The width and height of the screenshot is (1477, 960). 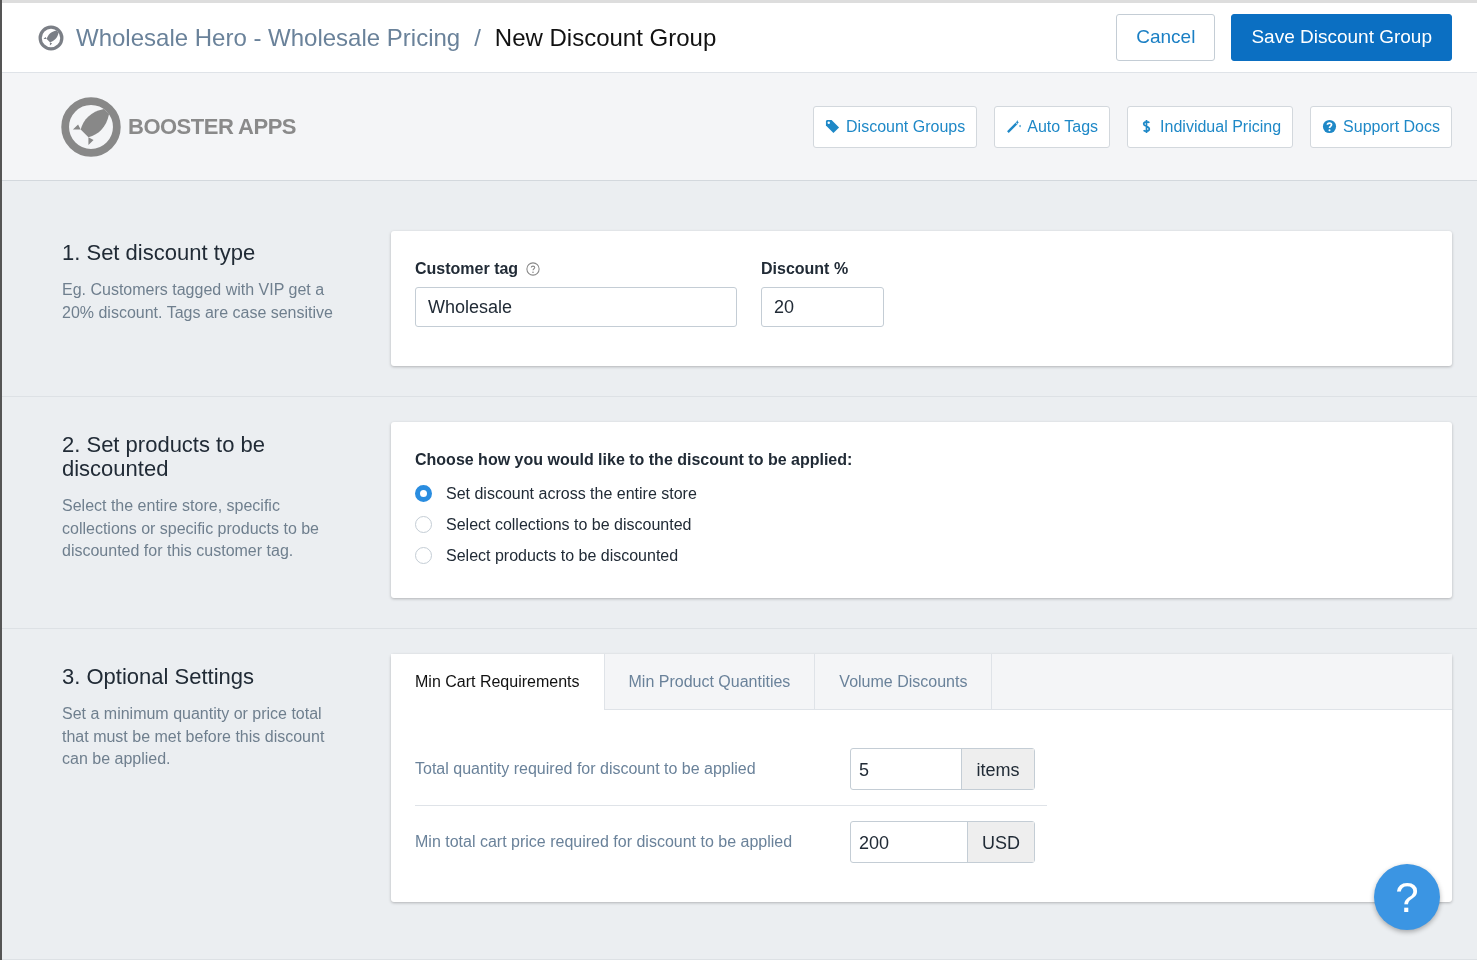 What do you see at coordinates (1210, 126) in the screenshot?
I see `nav-button: Individual Pricing` at bounding box center [1210, 126].